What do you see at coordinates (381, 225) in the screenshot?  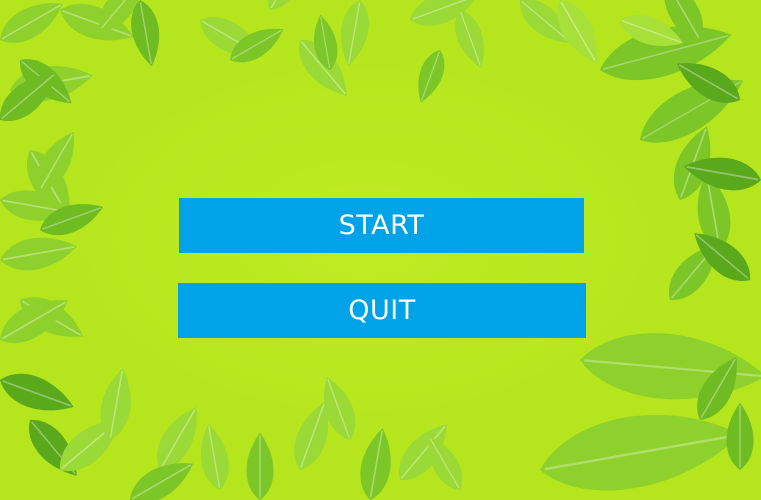 I see `start-button: START` at bounding box center [381, 225].